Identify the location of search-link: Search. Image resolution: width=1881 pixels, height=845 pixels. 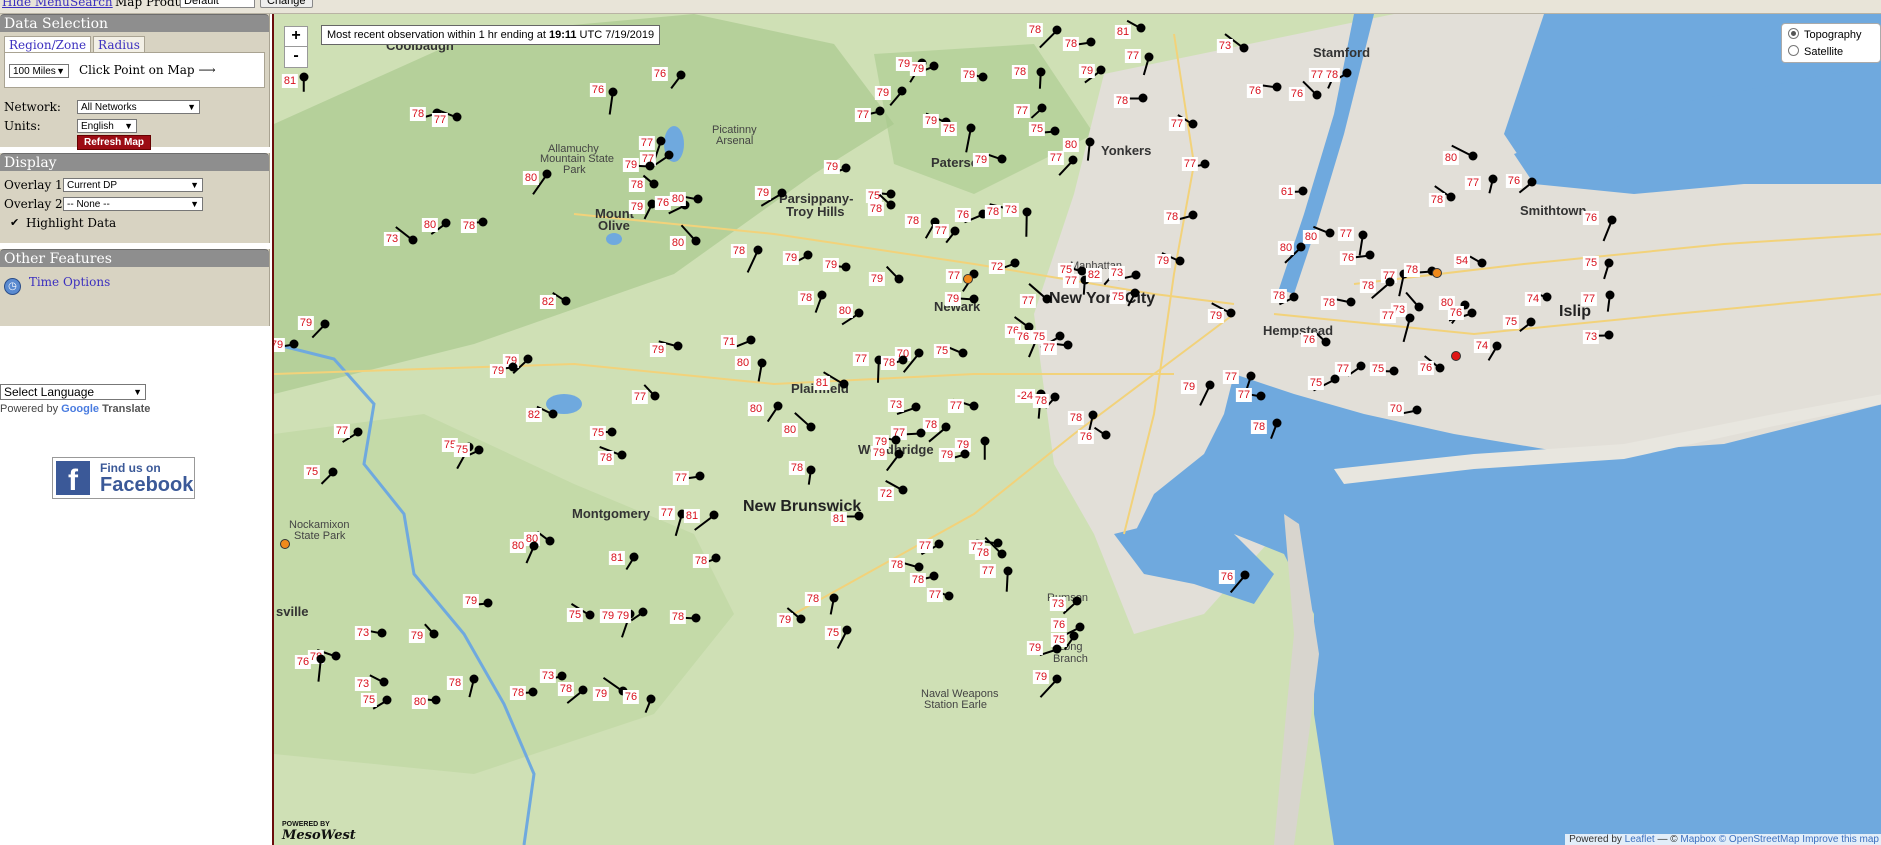
(91, 4).